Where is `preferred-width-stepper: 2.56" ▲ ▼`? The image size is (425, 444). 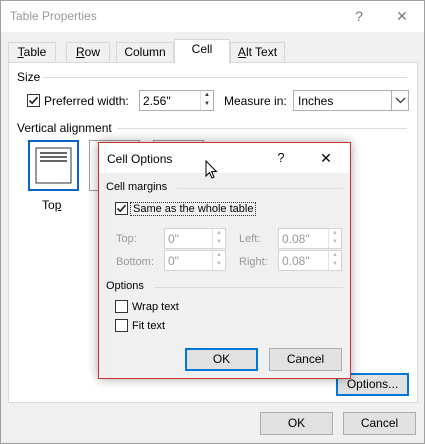
preferred-width-stepper: 2.56" ▲ ▼ is located at coordinates (176, 100).